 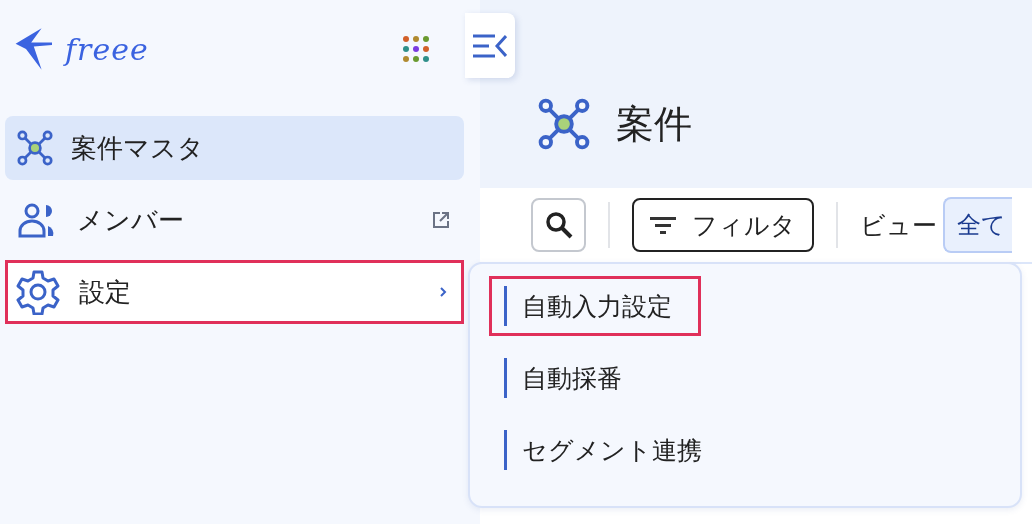 I want to click on apps-grid-icon, so click(x=416, y=49).